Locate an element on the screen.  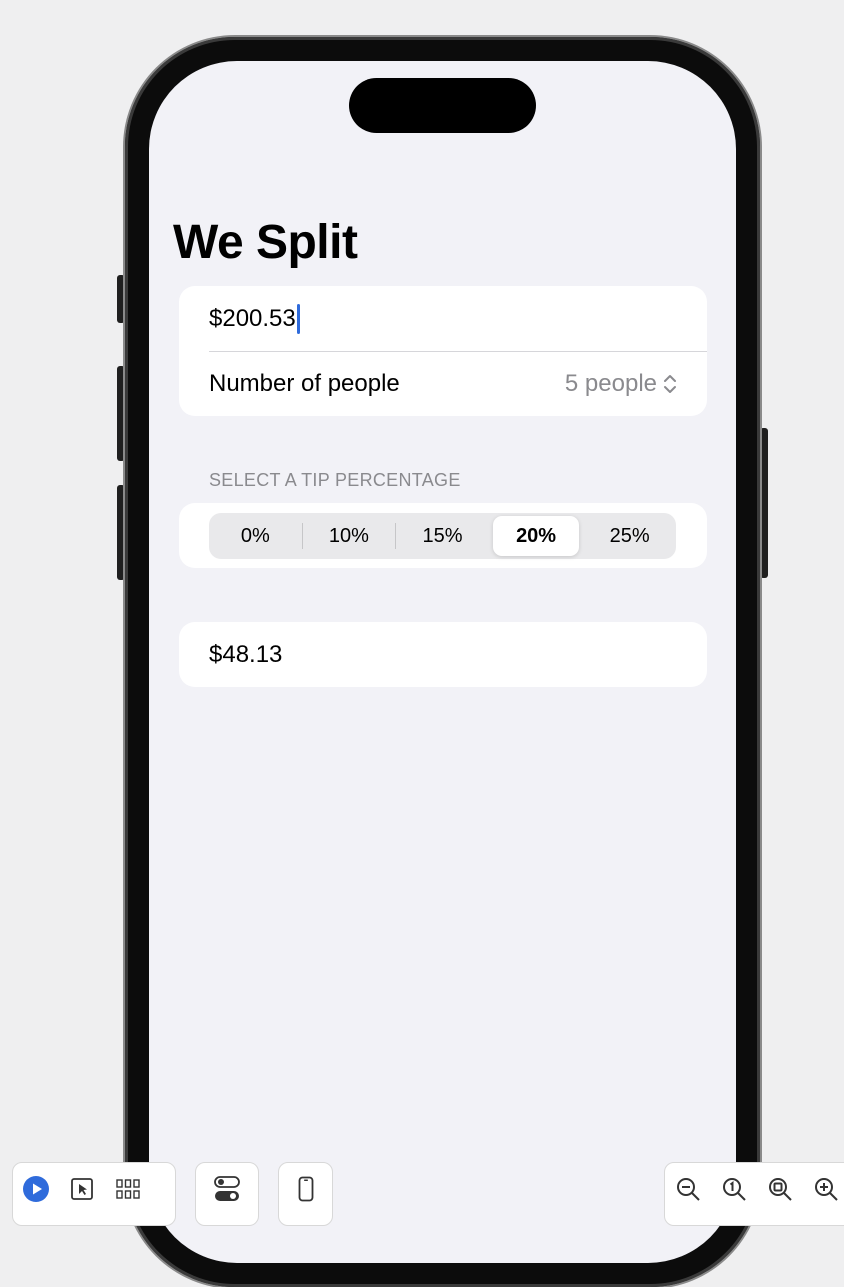
tip-option-15: 15% is located at coordinates (442, 536).